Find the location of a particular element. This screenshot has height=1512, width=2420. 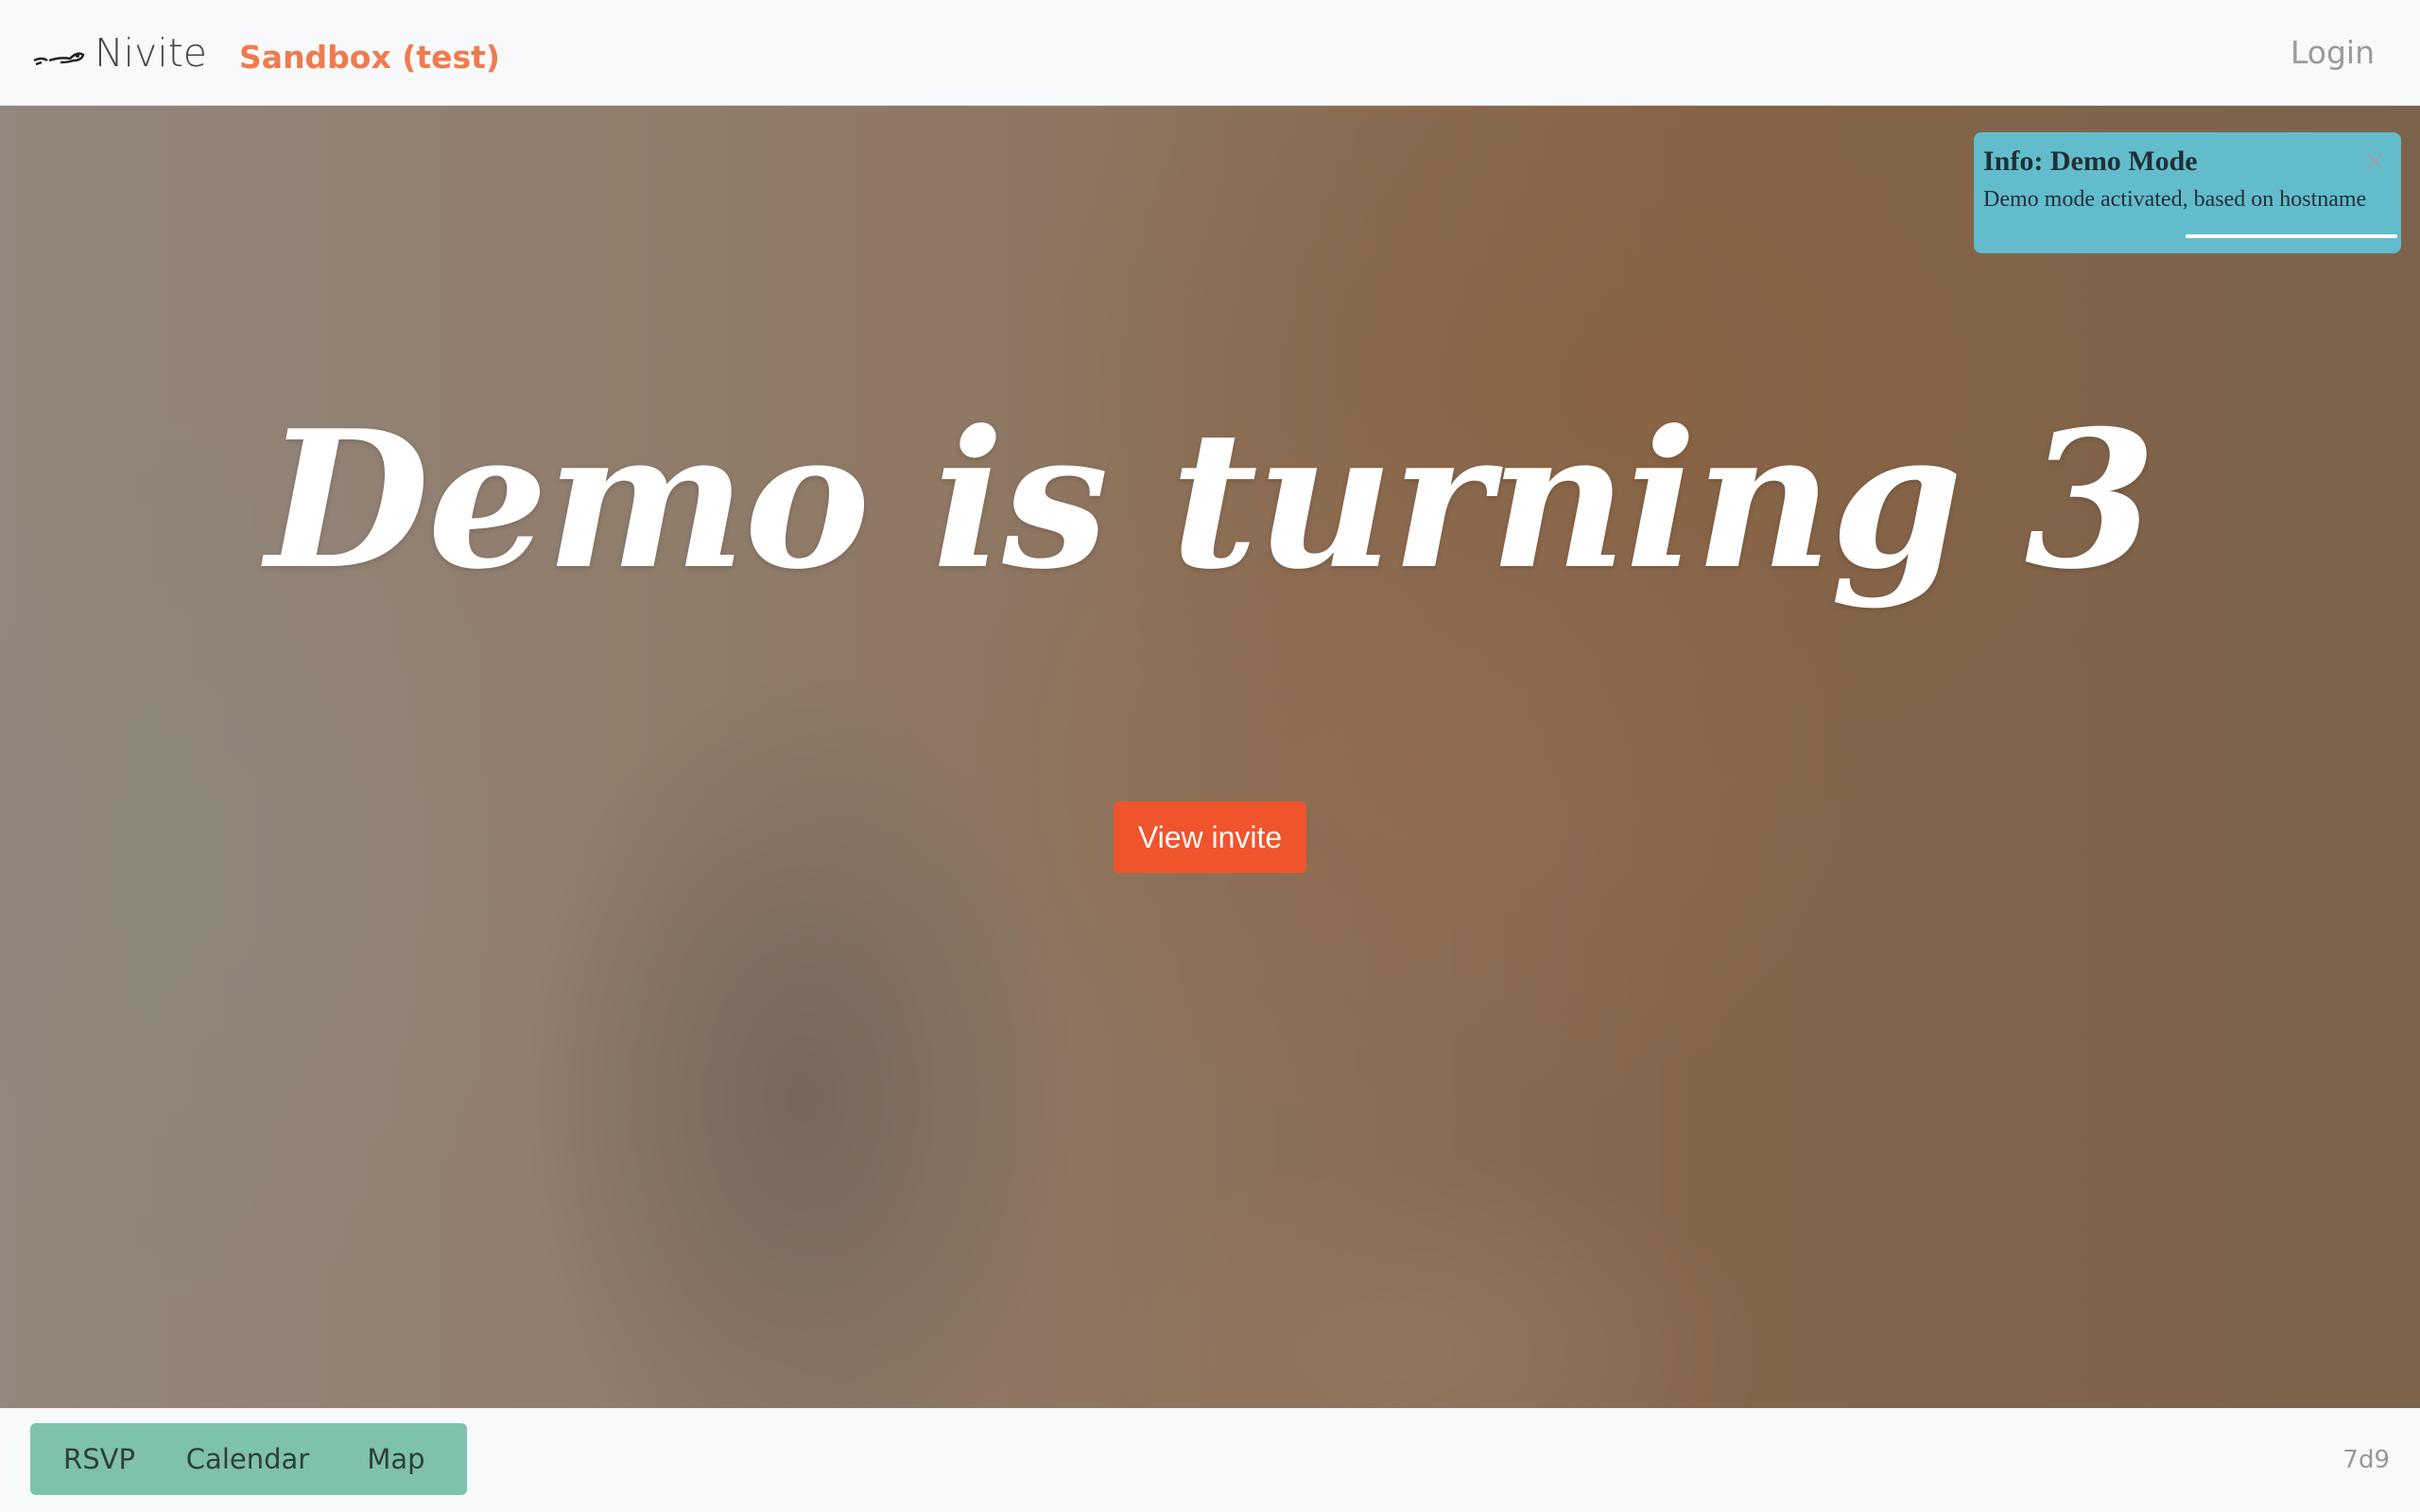

environment-label: Sandbox (test) is located at coordinates (369, 57).